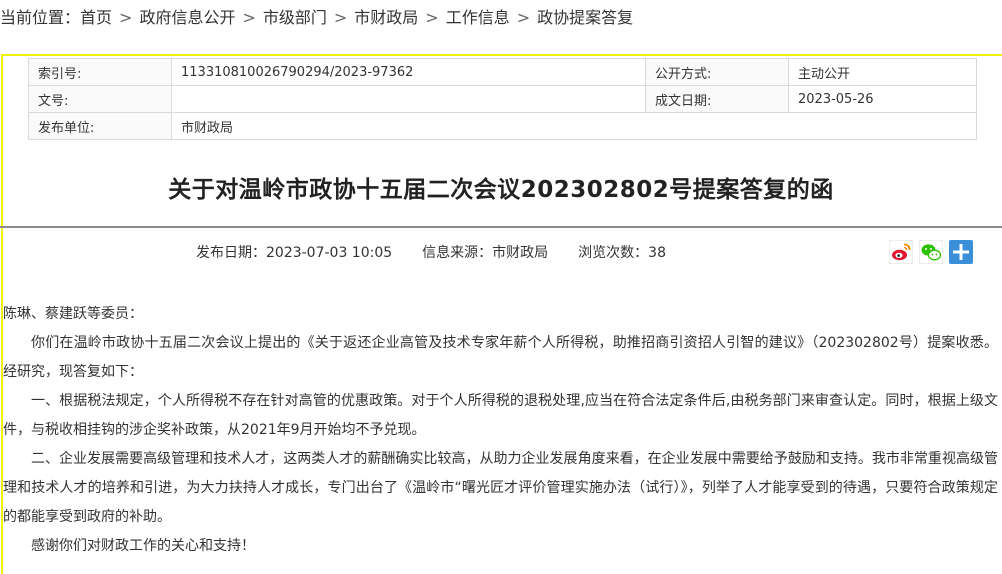 The height and width of the screenshot is (574, 1002). Describe the element at coordinates (478, 17) in the screenshot. I see `breadcrumb-work-info: 工作信息` at that location.